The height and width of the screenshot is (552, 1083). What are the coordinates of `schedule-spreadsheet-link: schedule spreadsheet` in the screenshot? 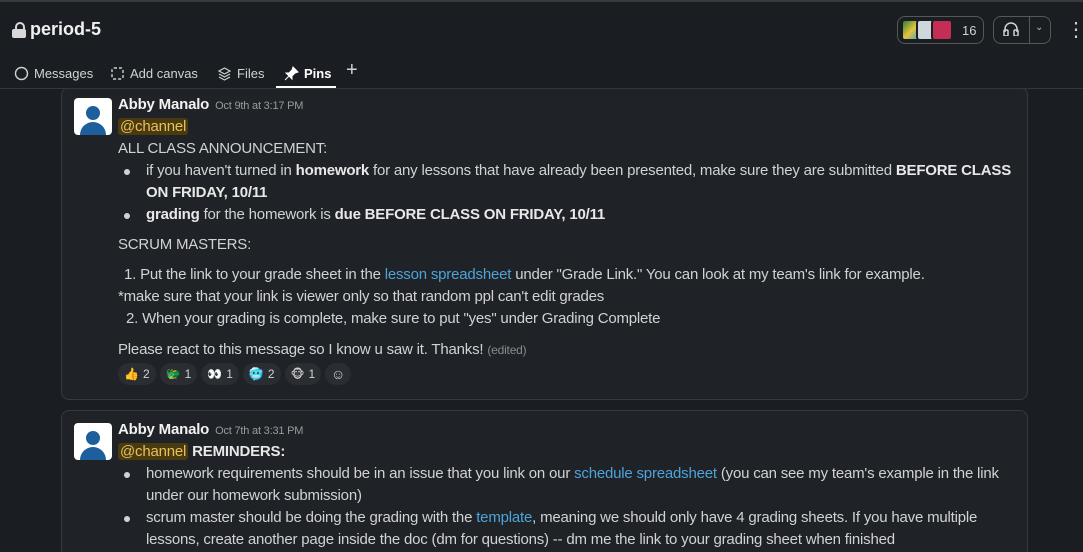 It's located at (645, 473).